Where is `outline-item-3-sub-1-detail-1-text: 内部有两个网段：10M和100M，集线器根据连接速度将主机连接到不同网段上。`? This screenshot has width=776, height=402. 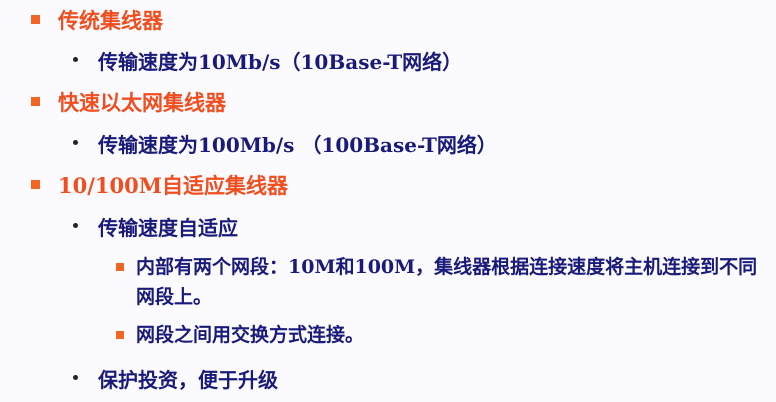
outline-item-3-sub-1-detail-1-text: 内部有两个网段：10M和100M，集线器根据连接速度将主机连接到不同网段上。 is located at coordinates (447, 282).